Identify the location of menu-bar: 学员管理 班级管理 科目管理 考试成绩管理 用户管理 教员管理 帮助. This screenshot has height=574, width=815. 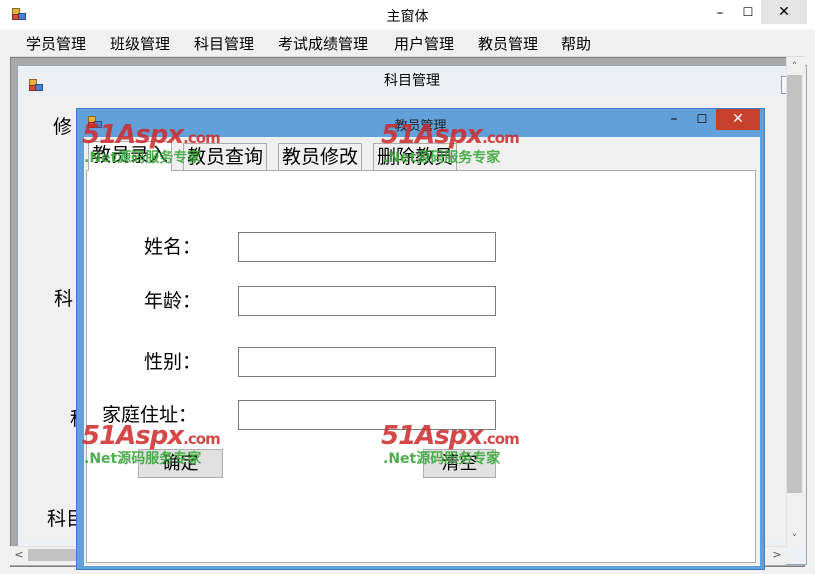
(407, 43).